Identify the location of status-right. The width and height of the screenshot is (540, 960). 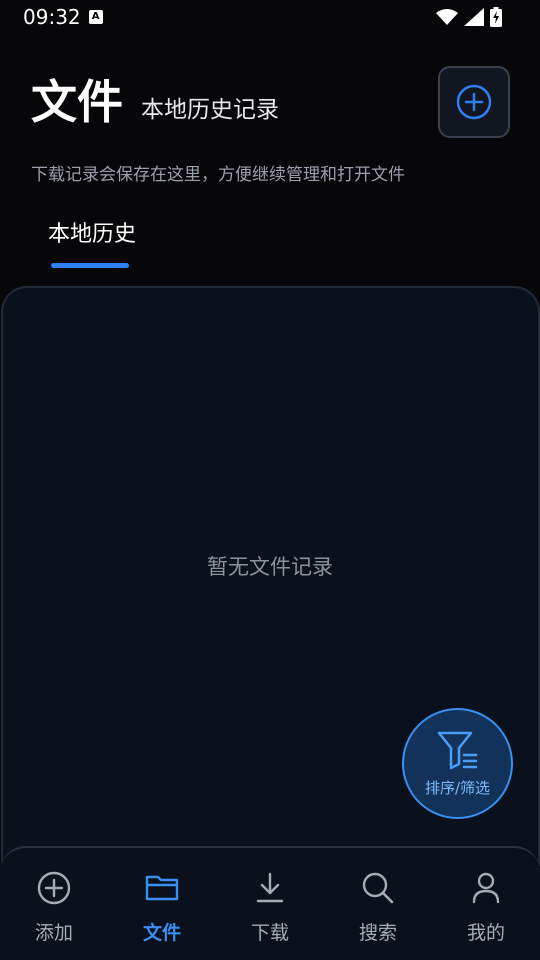
(469, 17).